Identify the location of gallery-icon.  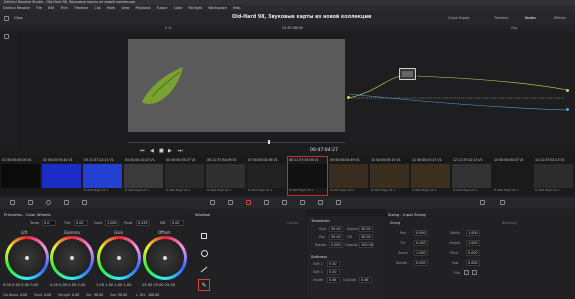
(6, 18).